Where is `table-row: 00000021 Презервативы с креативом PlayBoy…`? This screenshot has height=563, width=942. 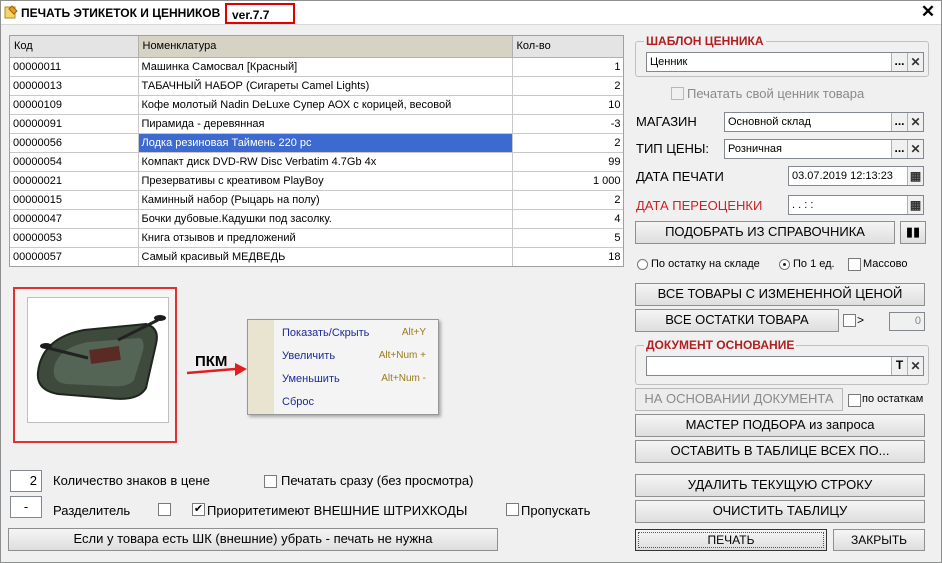 table-row: 00000021 Презервативы с креативом PlayBoy… is located at coordinates (316, 181).